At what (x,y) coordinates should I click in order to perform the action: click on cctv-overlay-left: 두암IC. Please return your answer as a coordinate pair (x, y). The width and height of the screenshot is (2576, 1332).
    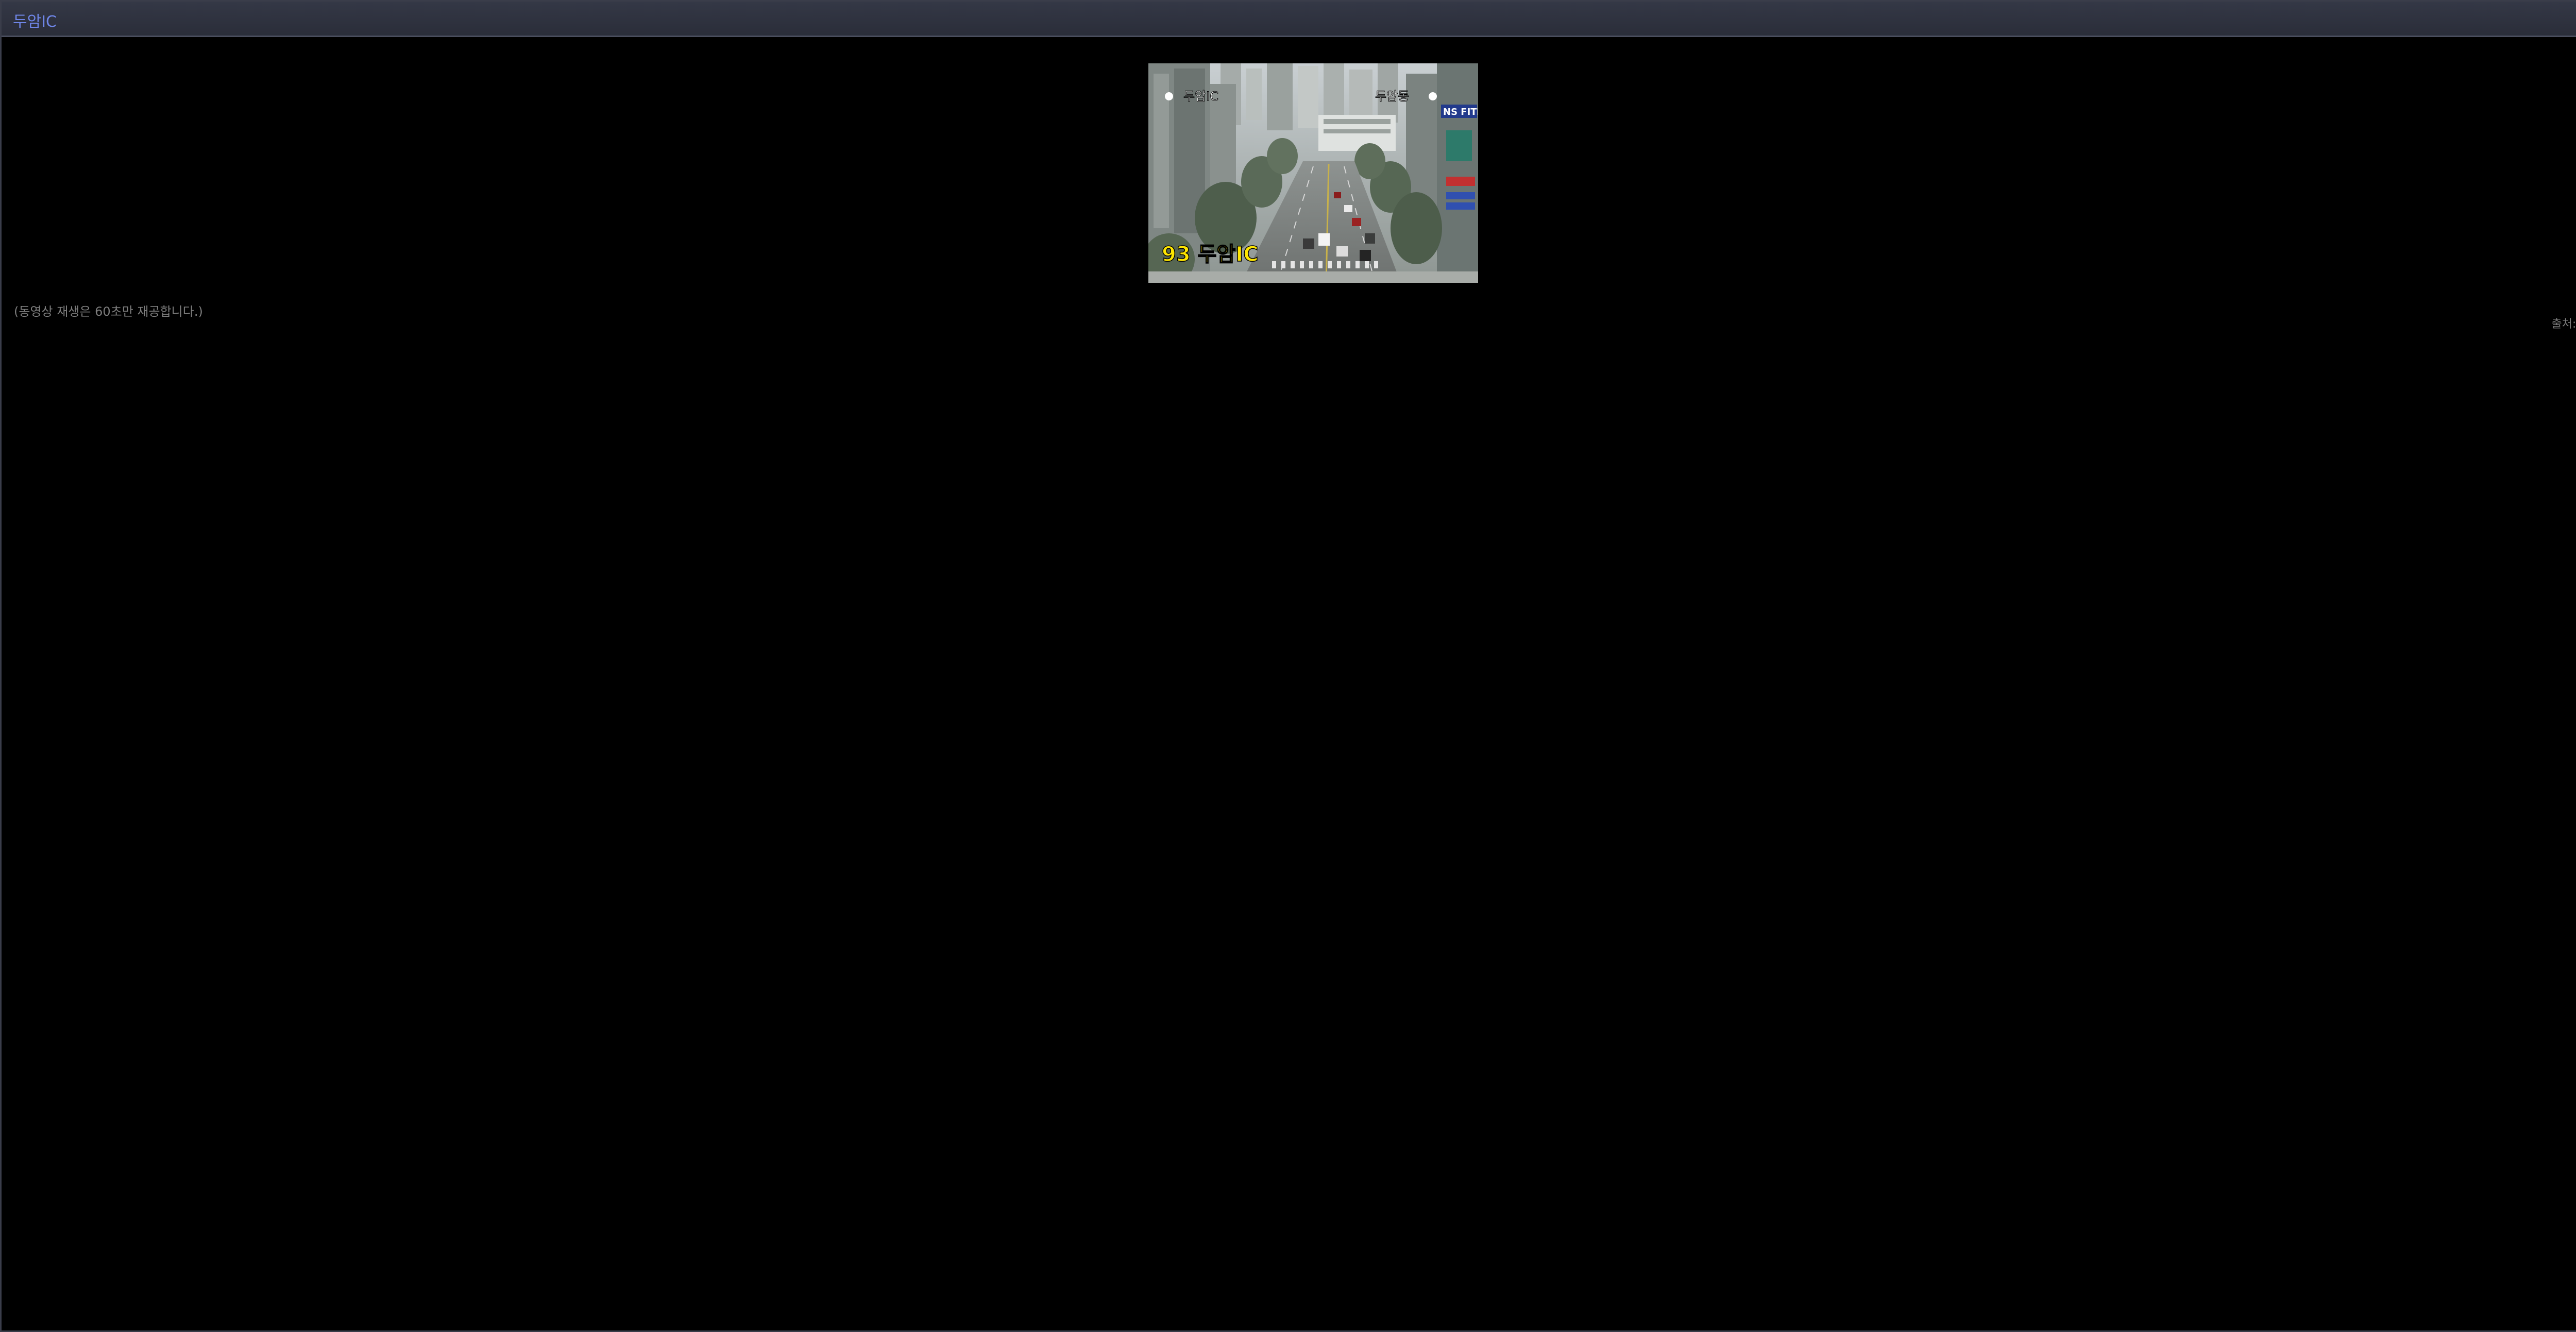
    Looking at the image, I should click on (1200, 96).